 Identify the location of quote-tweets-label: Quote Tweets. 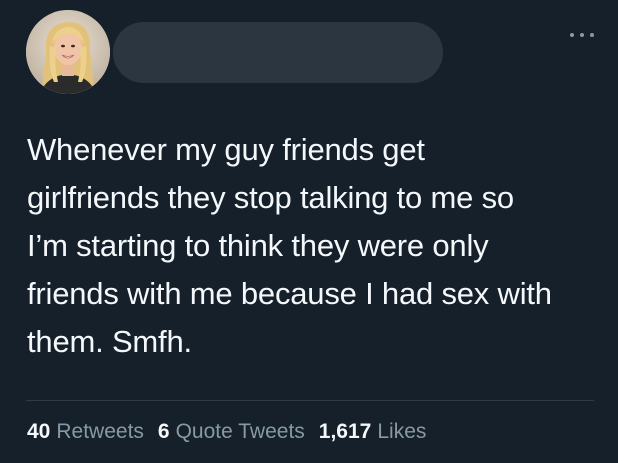
(240, 431).